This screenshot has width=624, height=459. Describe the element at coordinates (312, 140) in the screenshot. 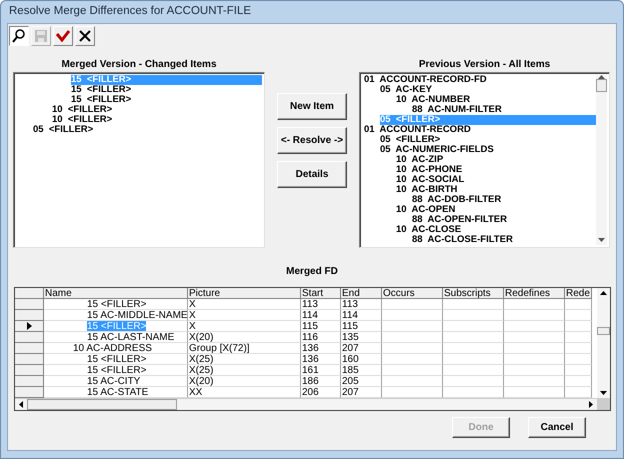

I see `action-button: <- Resolve ->` at that location.